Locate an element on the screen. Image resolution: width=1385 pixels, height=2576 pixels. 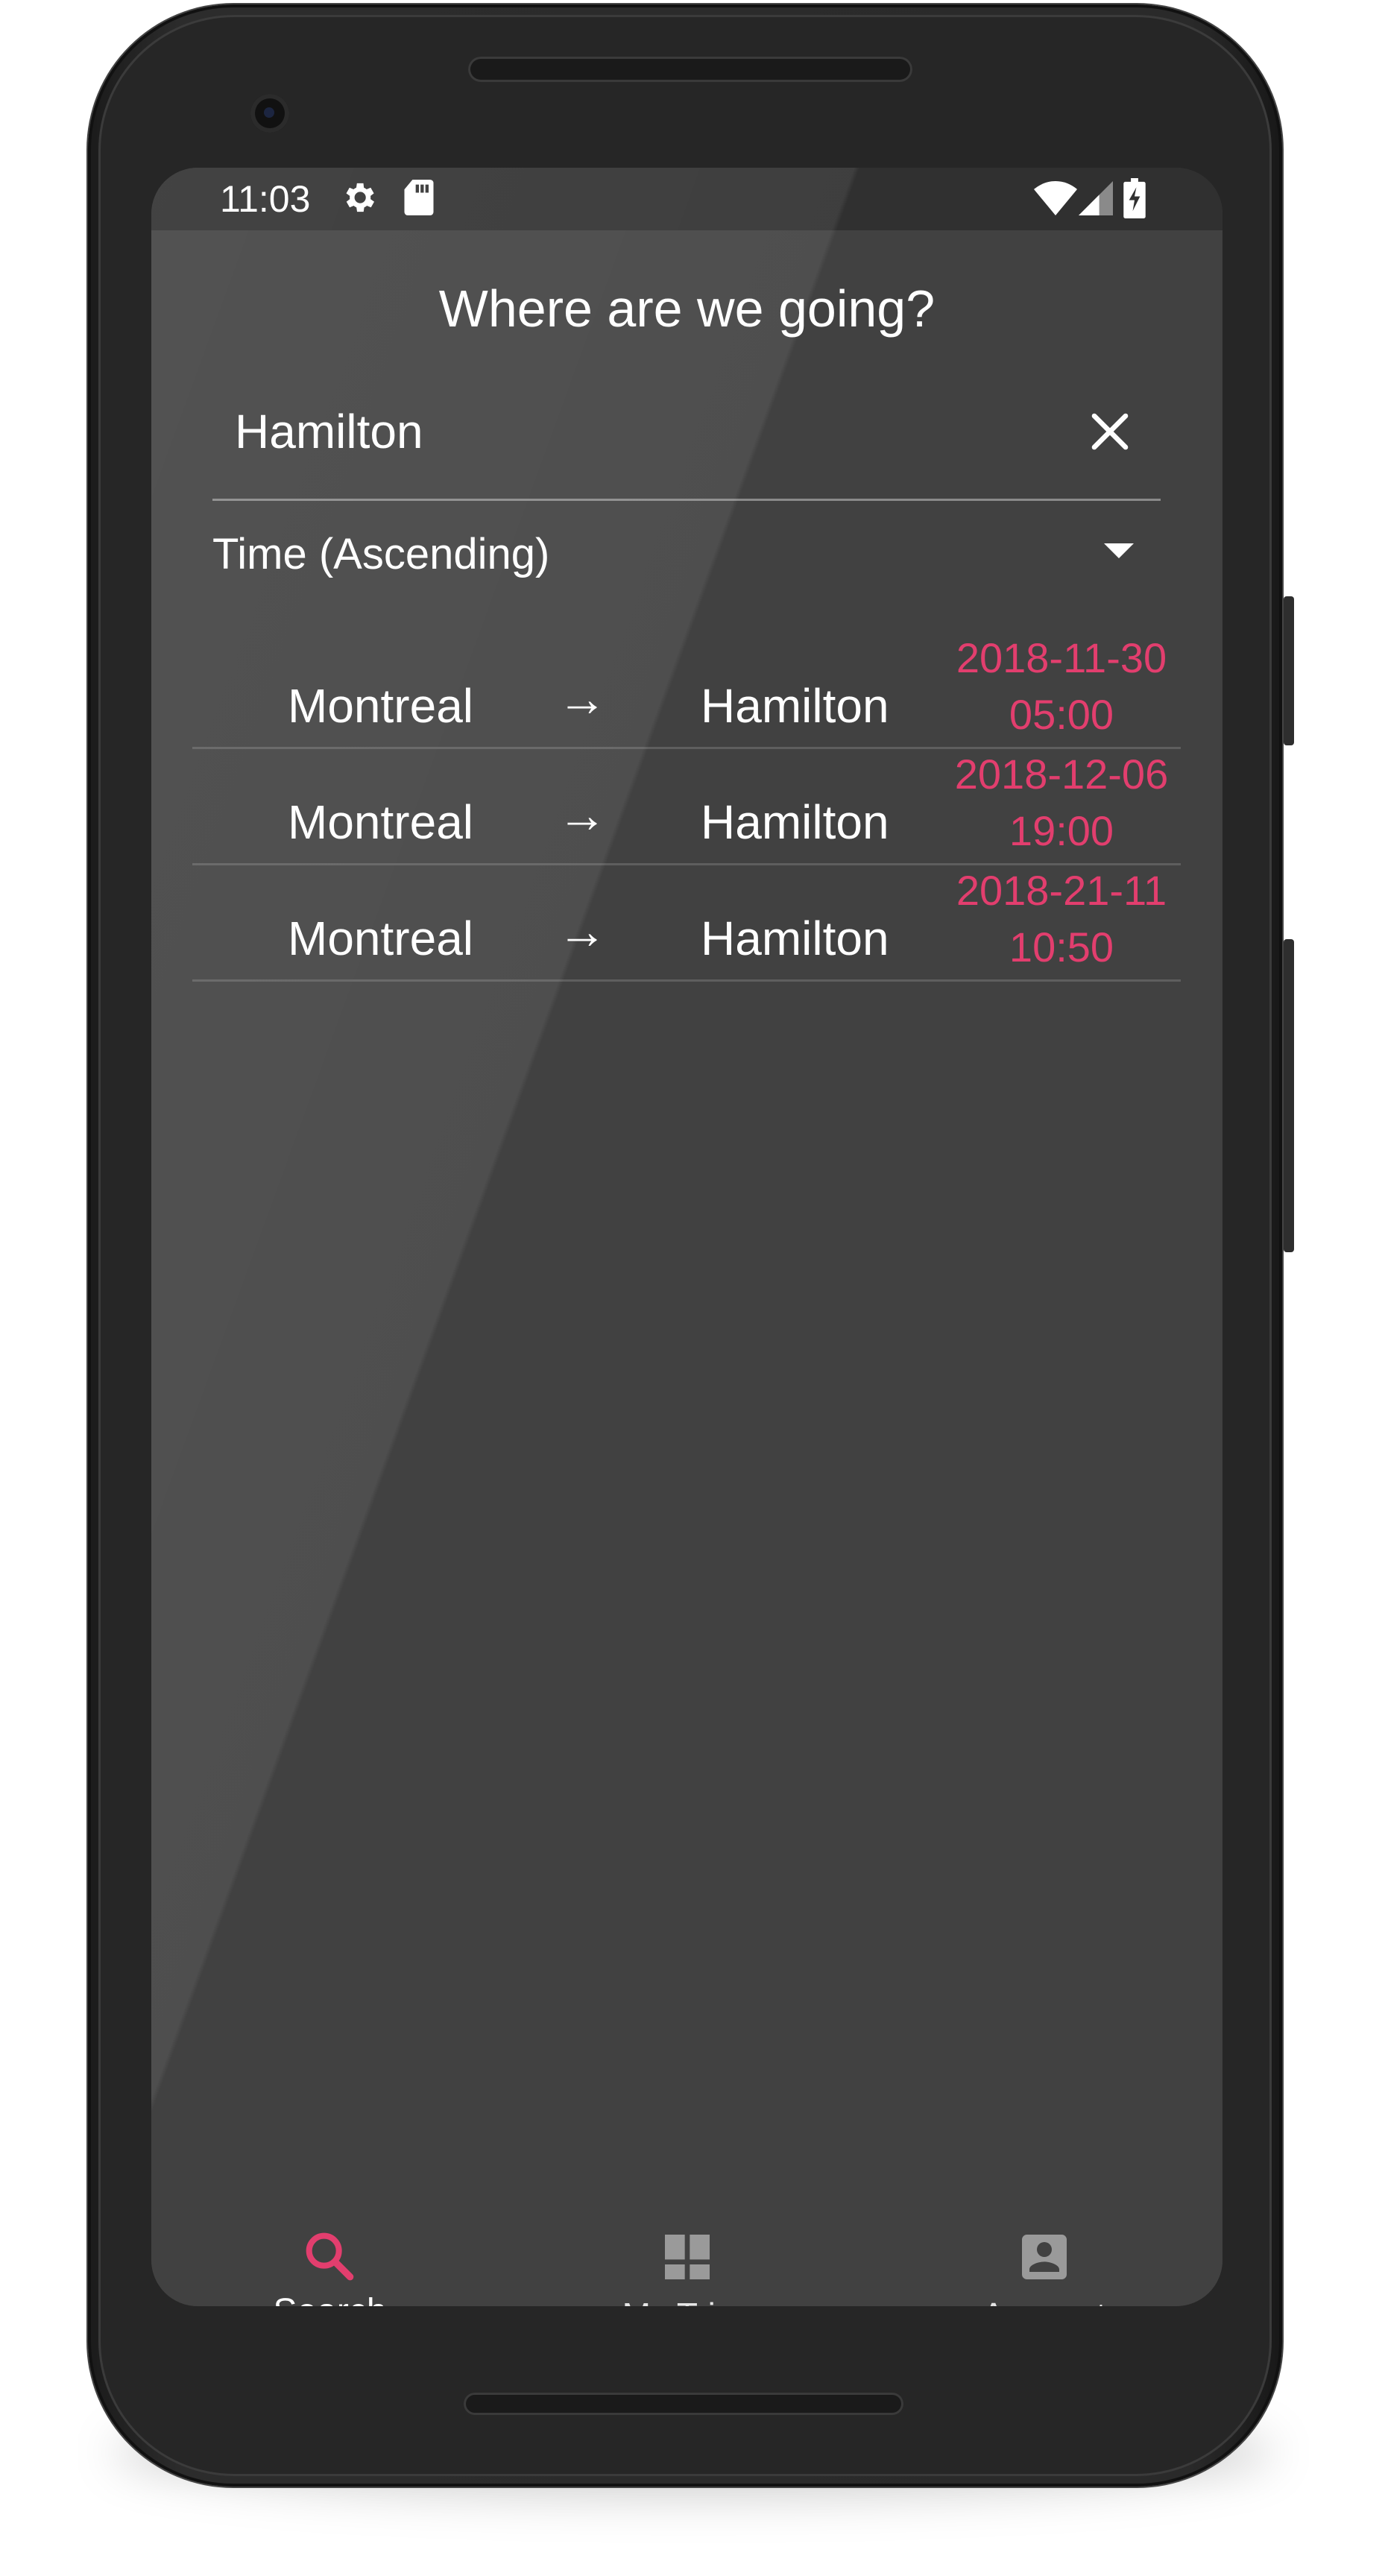
nav-label-account: Account is located at coordinates (1043, 2300).